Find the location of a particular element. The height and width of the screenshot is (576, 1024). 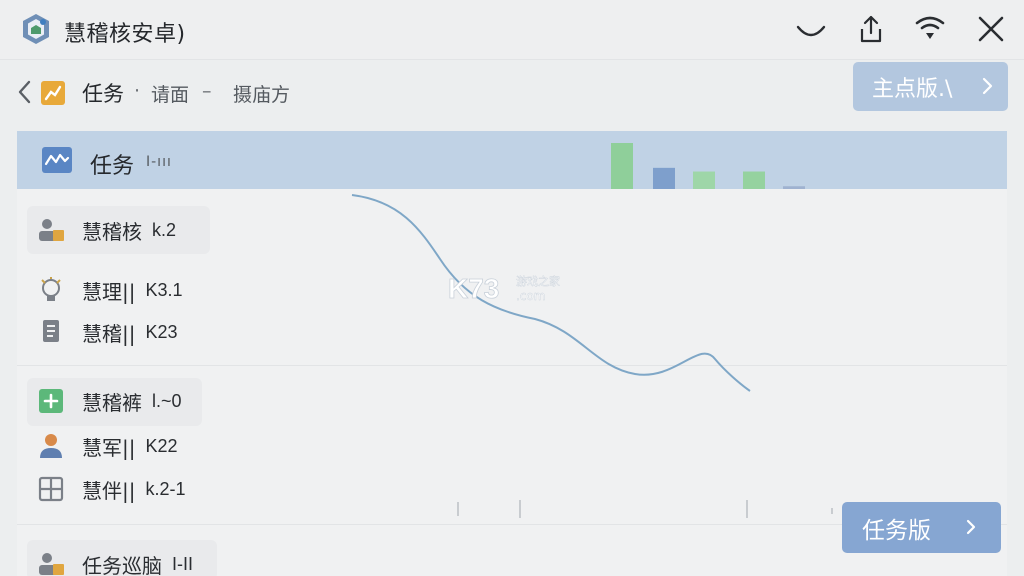

breadcrumb-title: 任务 is located at coordinates (103, 93).